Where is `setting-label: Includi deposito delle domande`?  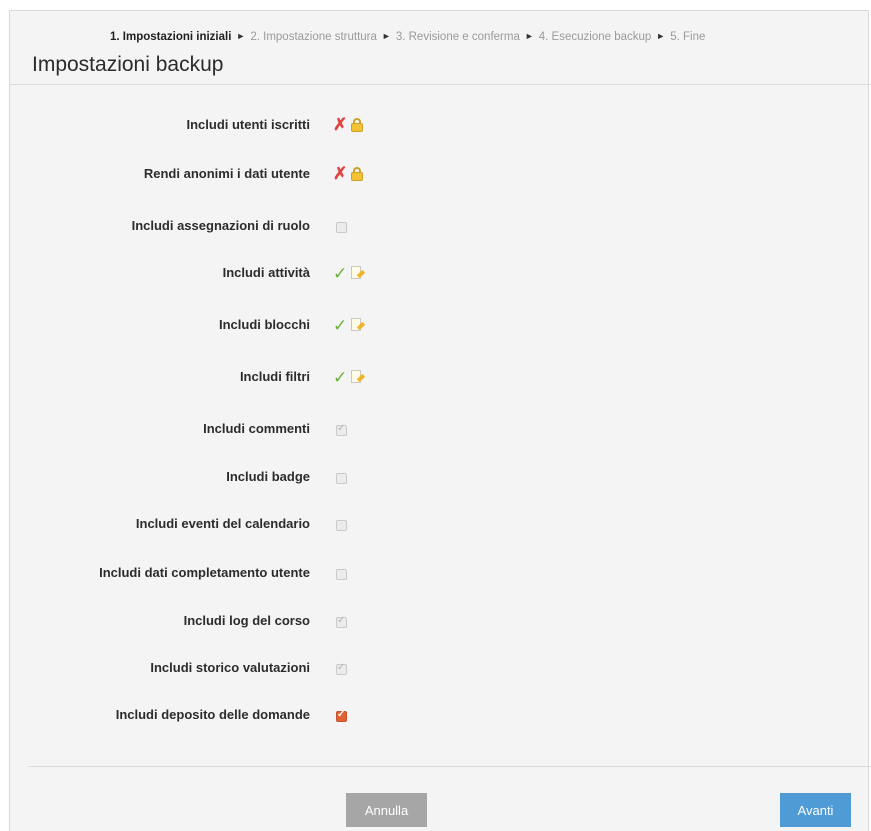 setting-label: Includi deposito delle domande is located at coordinates (212, 714).